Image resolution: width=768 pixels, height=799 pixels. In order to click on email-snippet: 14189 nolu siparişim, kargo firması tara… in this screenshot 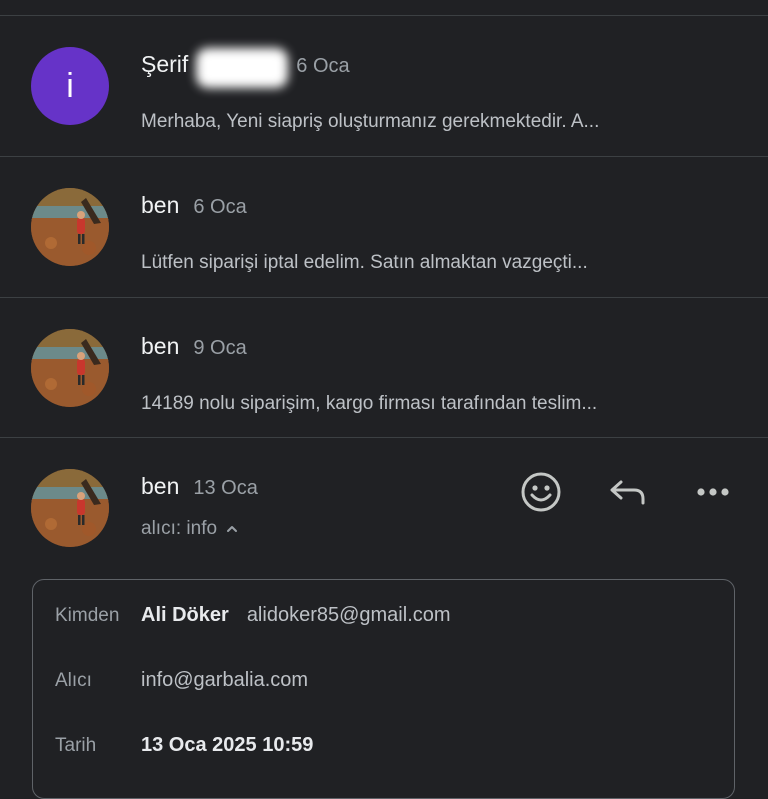, I will do `click(369, 403)`.